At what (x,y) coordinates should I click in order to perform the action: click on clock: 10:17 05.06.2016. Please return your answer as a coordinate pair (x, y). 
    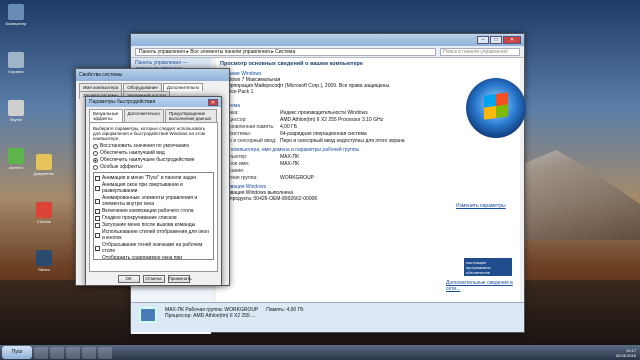
    Looking at the image, I should click on (628, 353).